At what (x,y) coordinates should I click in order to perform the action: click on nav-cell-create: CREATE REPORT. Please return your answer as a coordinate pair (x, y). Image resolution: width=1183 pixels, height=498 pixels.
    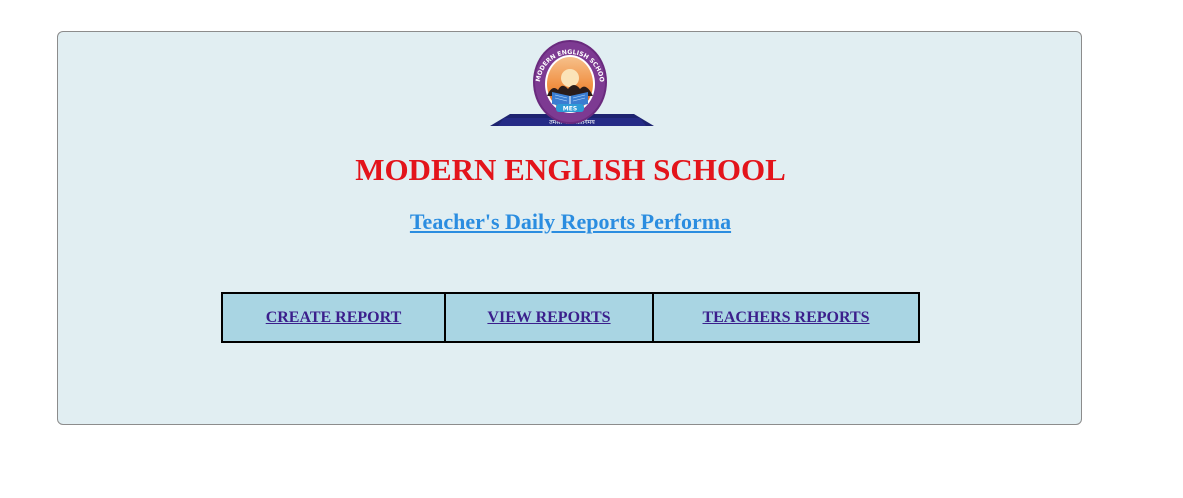
    Looking at the image, I should click on (333, 317).